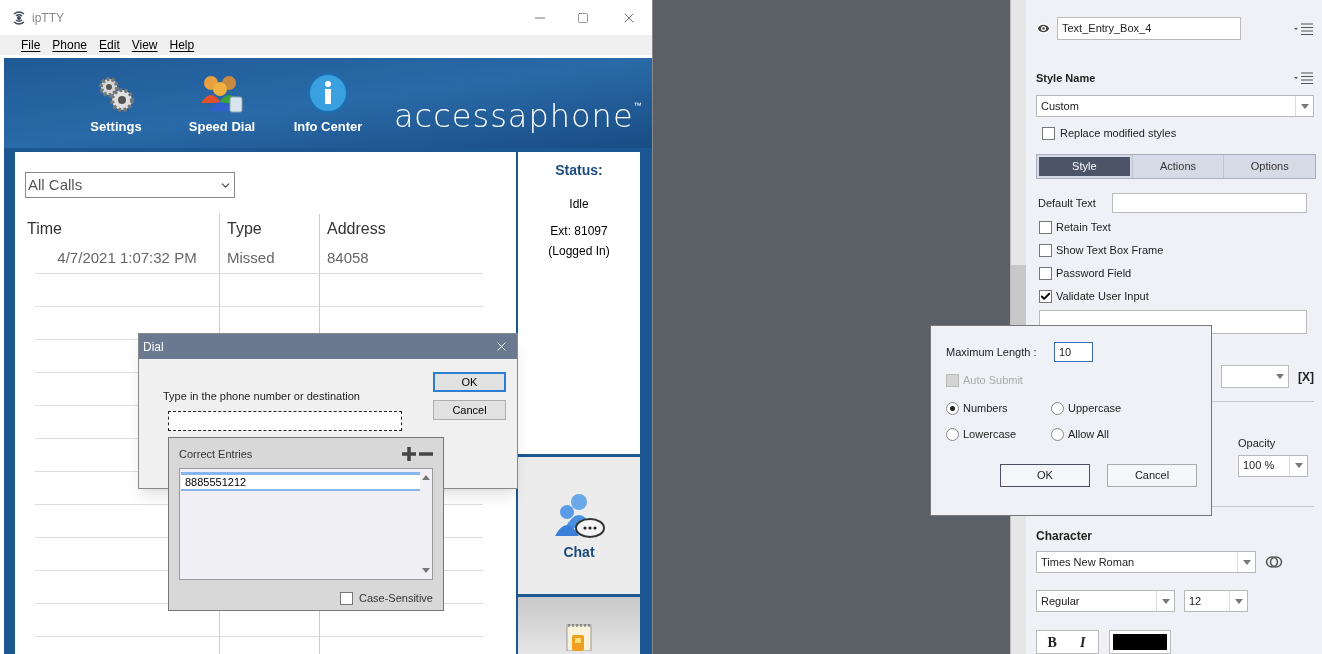 This screenshot has height=654, width=1322. I want to click on checkbox-label: Password Field, so click(1094, 273).